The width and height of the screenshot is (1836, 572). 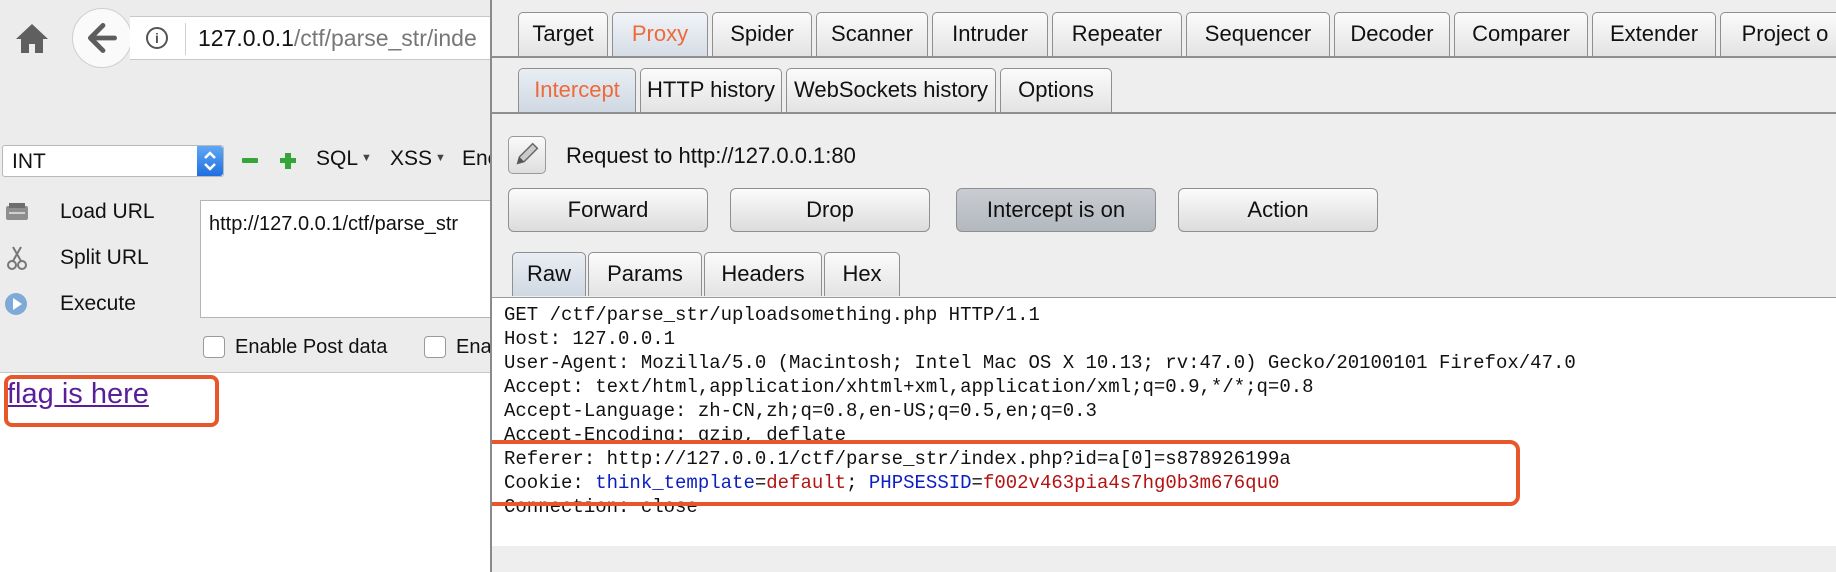 I want to click on tab-intercept: Intercept, so click(x=577, y=90).